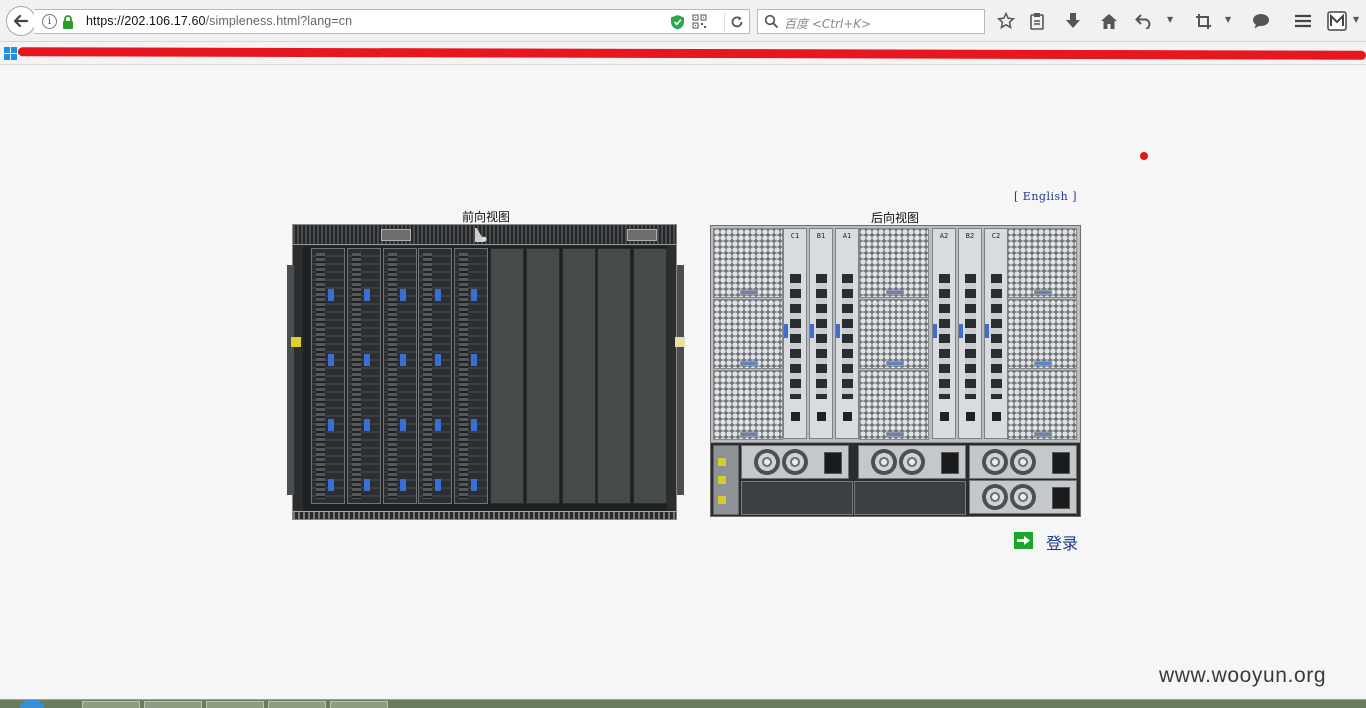 The image size is (1366, 708). I want to click on download-icon, so click(1073, 21).